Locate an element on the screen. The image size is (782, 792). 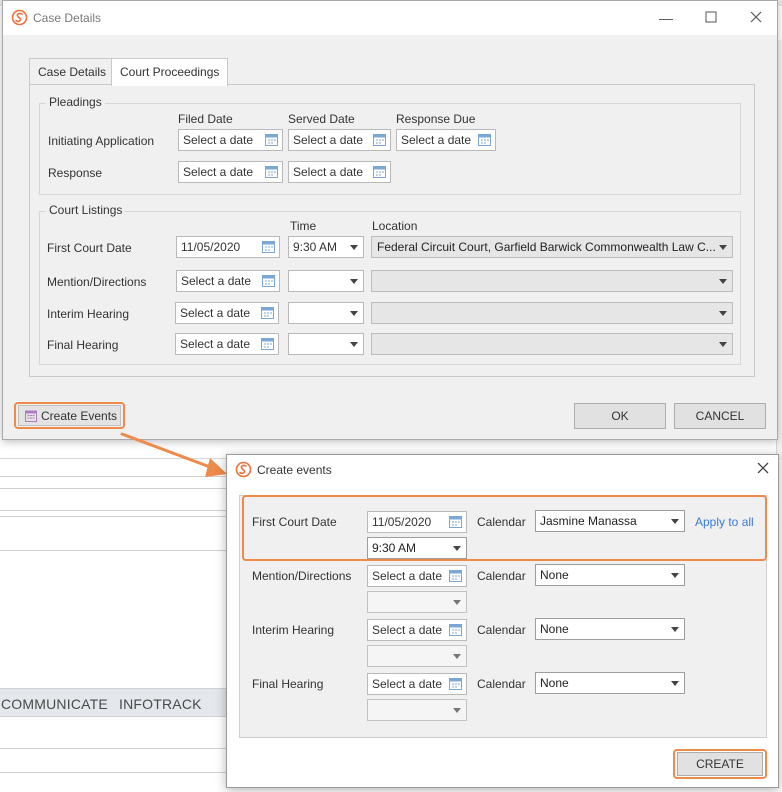
create-button: CREATE is located at coordinates (720, 764).